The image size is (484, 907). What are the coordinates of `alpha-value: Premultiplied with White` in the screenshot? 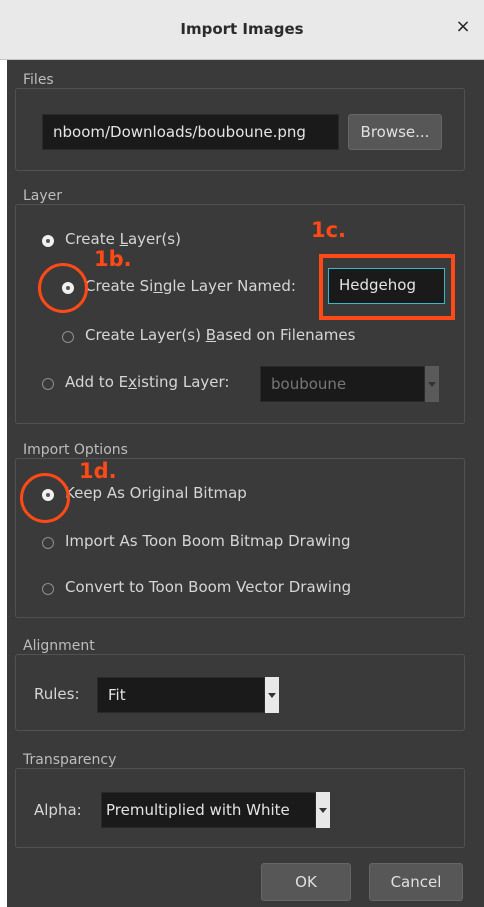 It's located at (198, 810).